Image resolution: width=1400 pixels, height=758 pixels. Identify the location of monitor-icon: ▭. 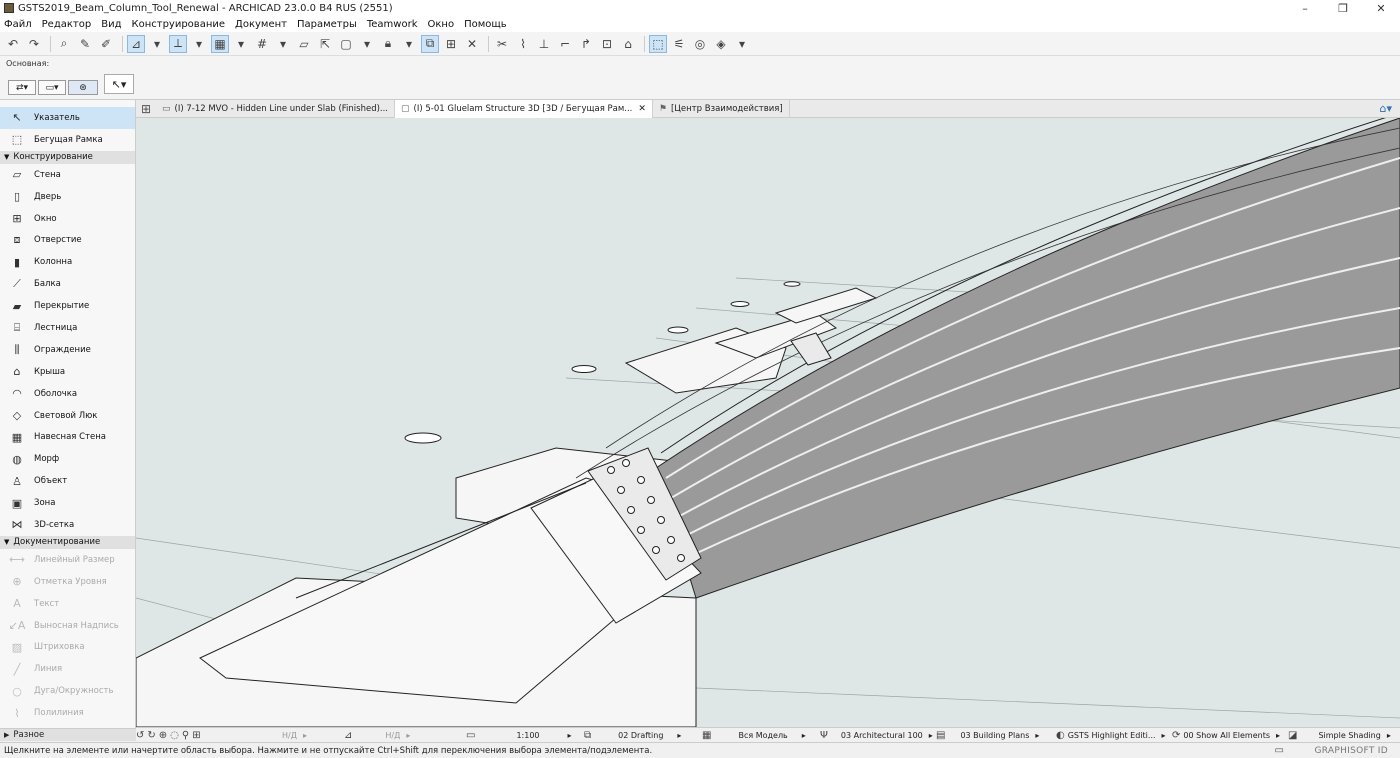
(1279, 750).